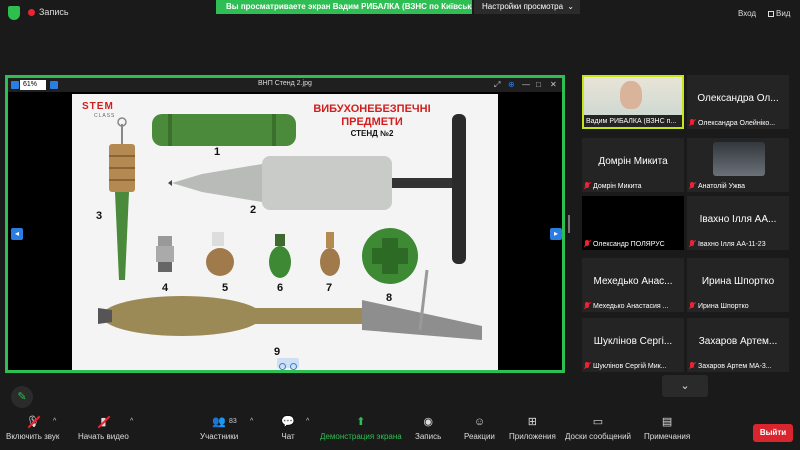 The width and height of the screenshot is (800, 450). What do you see at coordinates (667, 428) in the screenshot?
I see `notes-button: ▤ Примечания` at bounding box center [667, 428].